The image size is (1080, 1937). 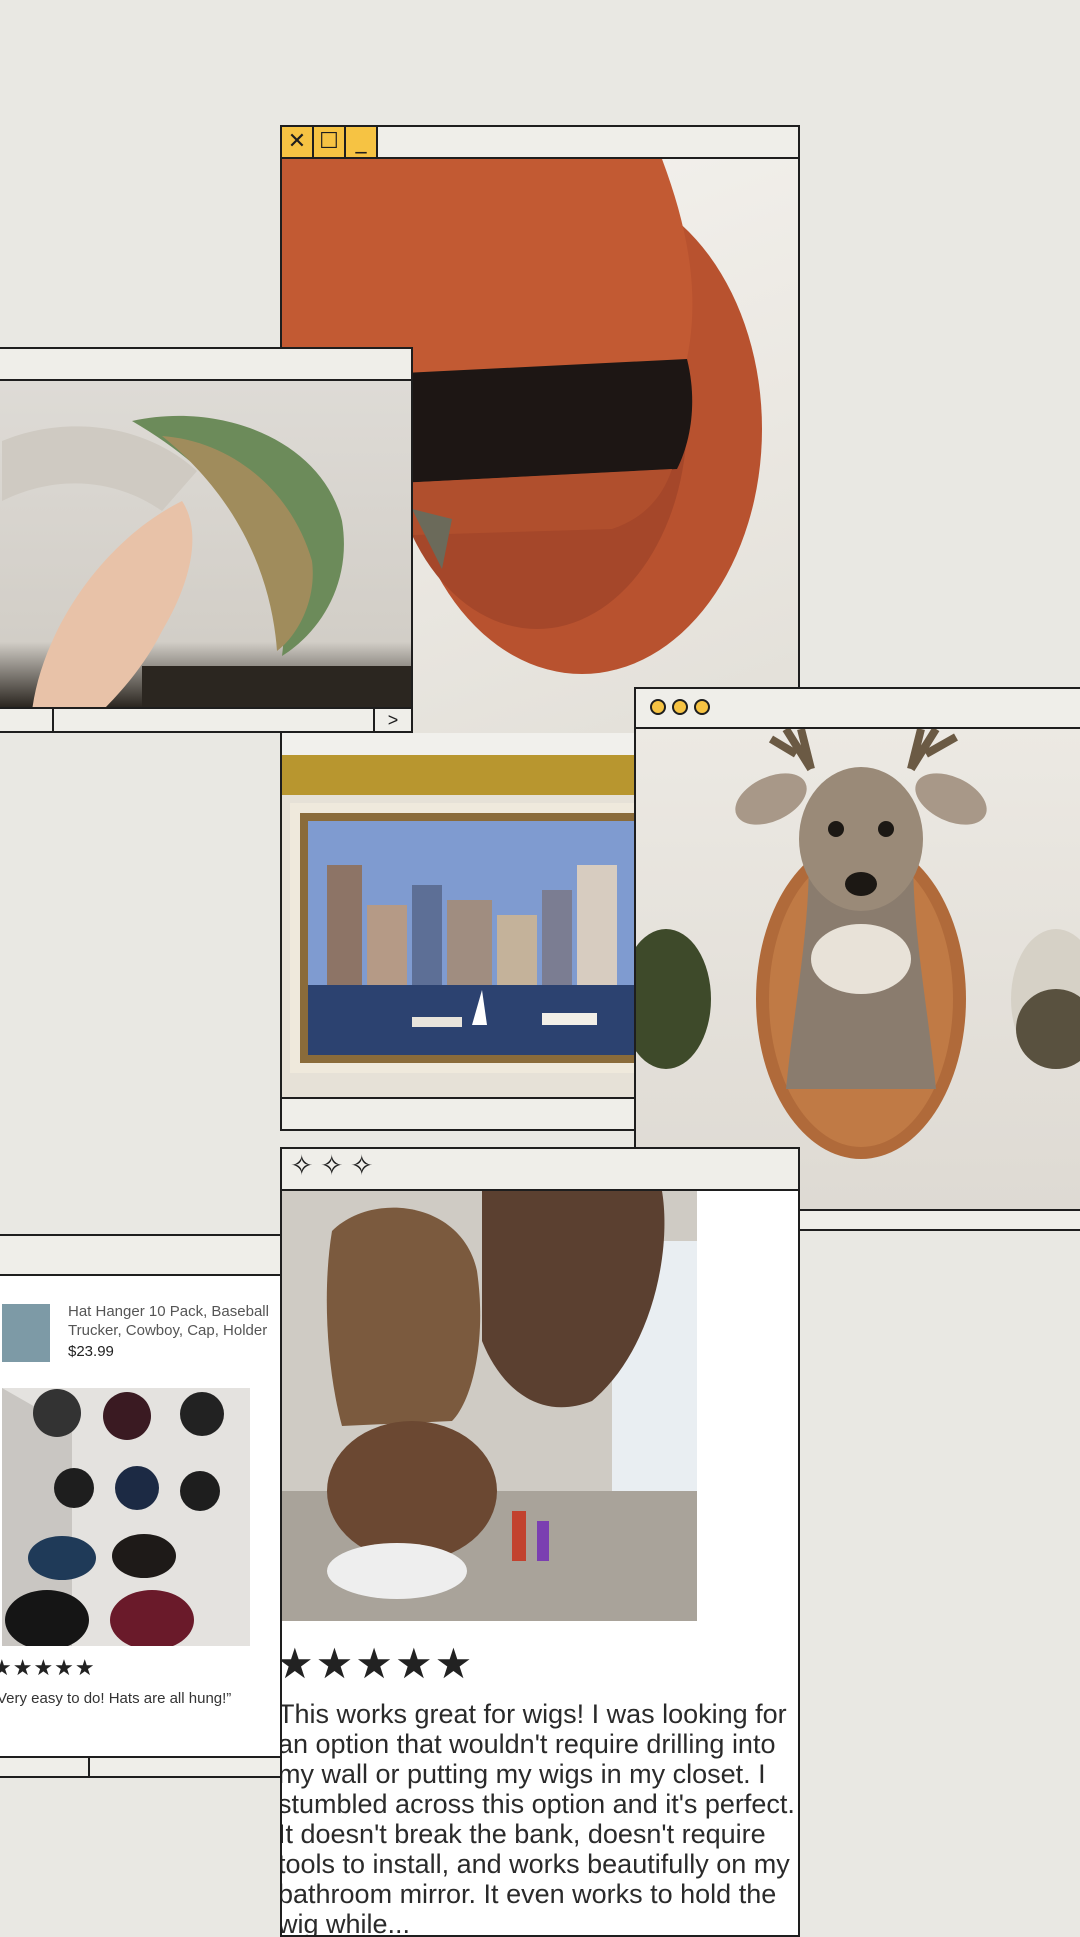 What do you see at coordinates (362, 142) in the screenshot?
I see `minimize-icon: _` at bounding box center [362, 142].